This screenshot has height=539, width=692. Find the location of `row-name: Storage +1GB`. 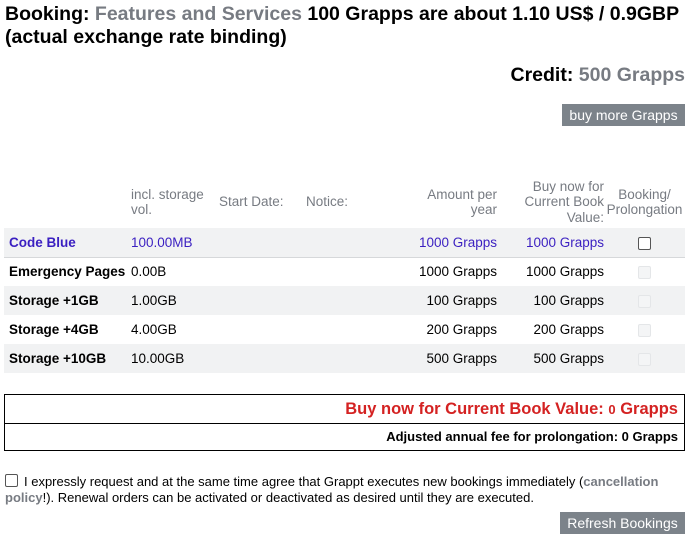

row-name: Storage +1GB is located at coordinates (54, 300).